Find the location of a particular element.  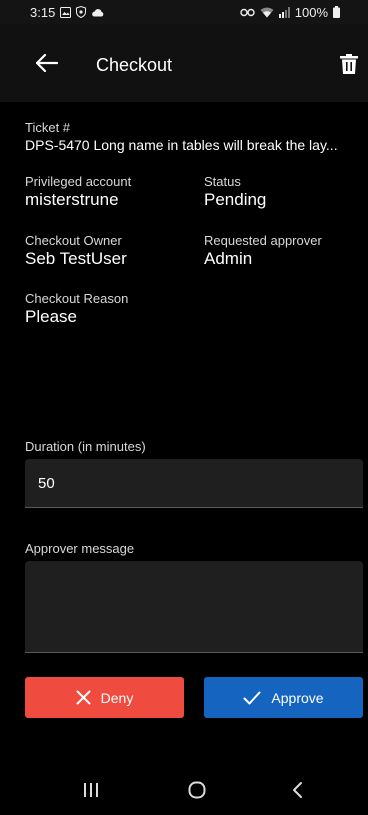

status-value: Pending is located at coordinates (235, 199).